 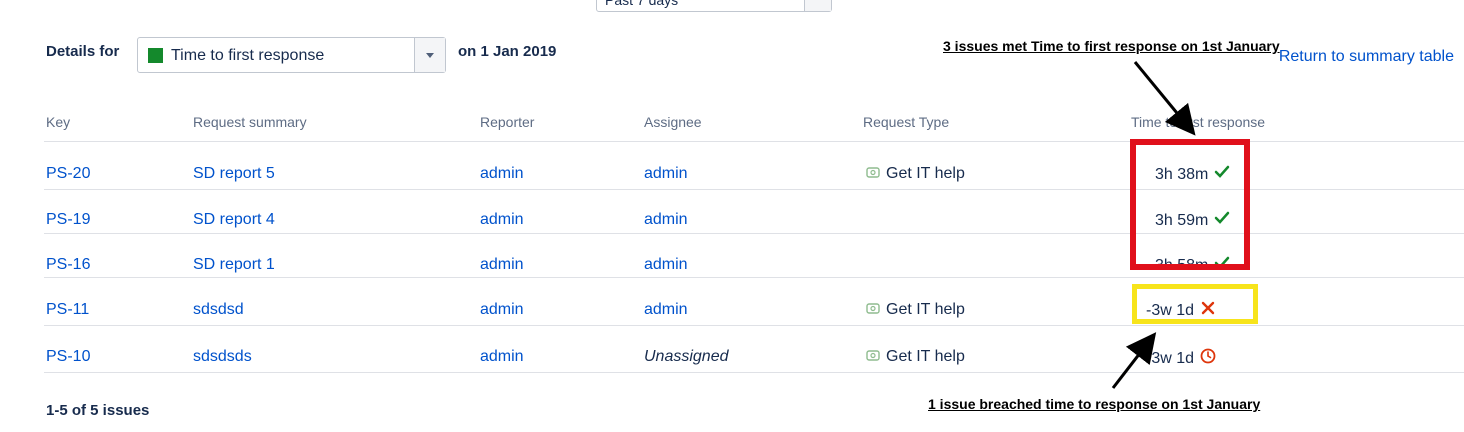 What do you see at coordinates (1164, 98) in the screenshot?
I see `arrow-to-met` at bounding box center [1164, 98].